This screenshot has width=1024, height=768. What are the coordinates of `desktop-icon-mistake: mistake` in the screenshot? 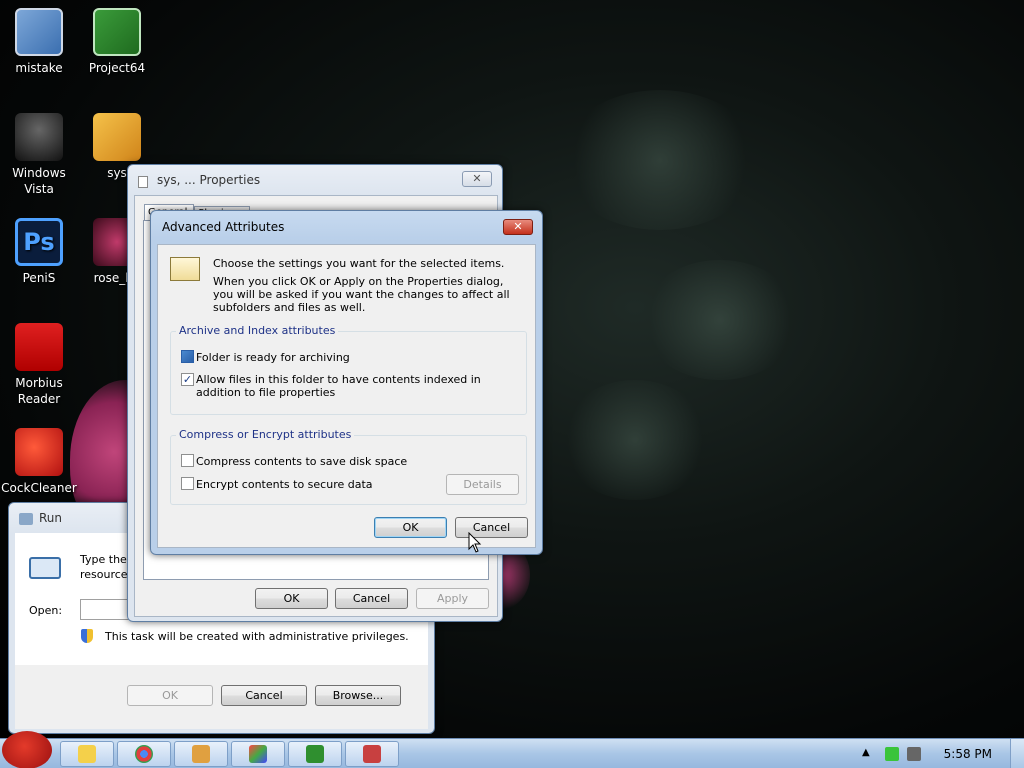 It's located at (39, 42).